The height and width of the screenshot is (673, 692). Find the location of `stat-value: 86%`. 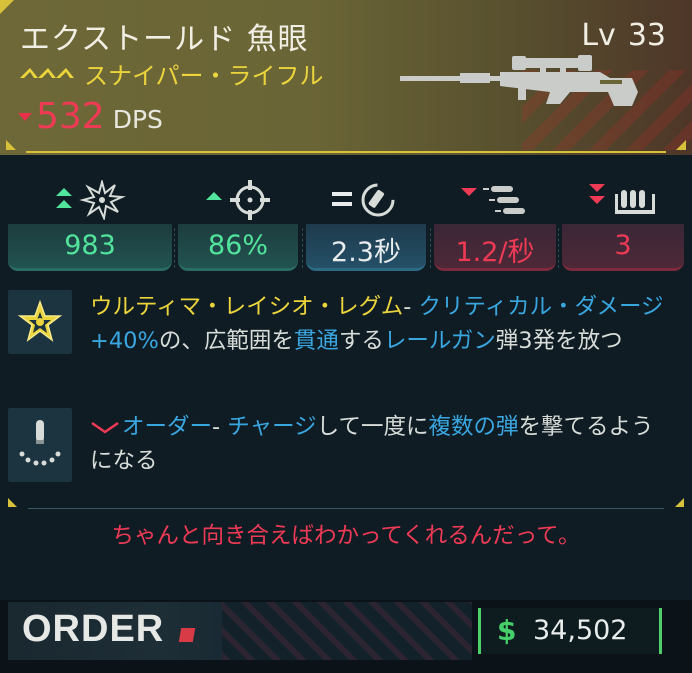

stat-value: 86% is located at coordinates (237, 245).